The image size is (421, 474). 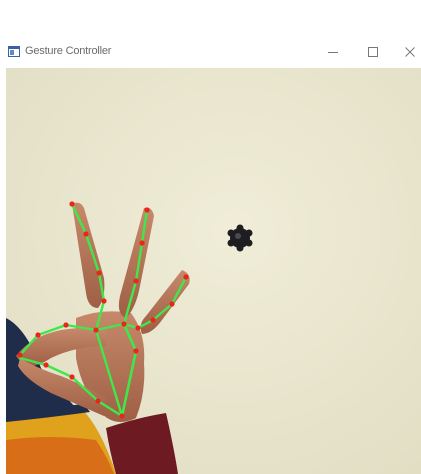 I want to click on close-button, so click(x=405, y=52).